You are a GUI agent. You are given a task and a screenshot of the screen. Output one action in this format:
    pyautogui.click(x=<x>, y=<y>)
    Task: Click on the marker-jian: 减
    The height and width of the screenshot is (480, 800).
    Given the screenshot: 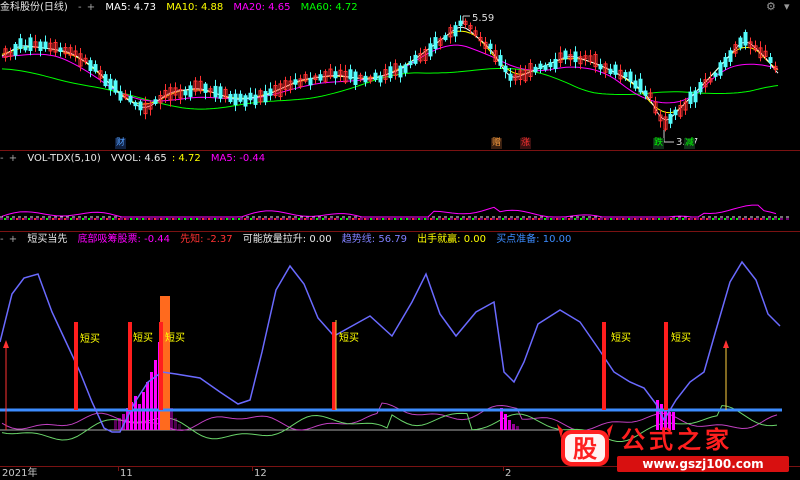 What is the action you would take?
    pyautogui.click(x=690, y=143)
    